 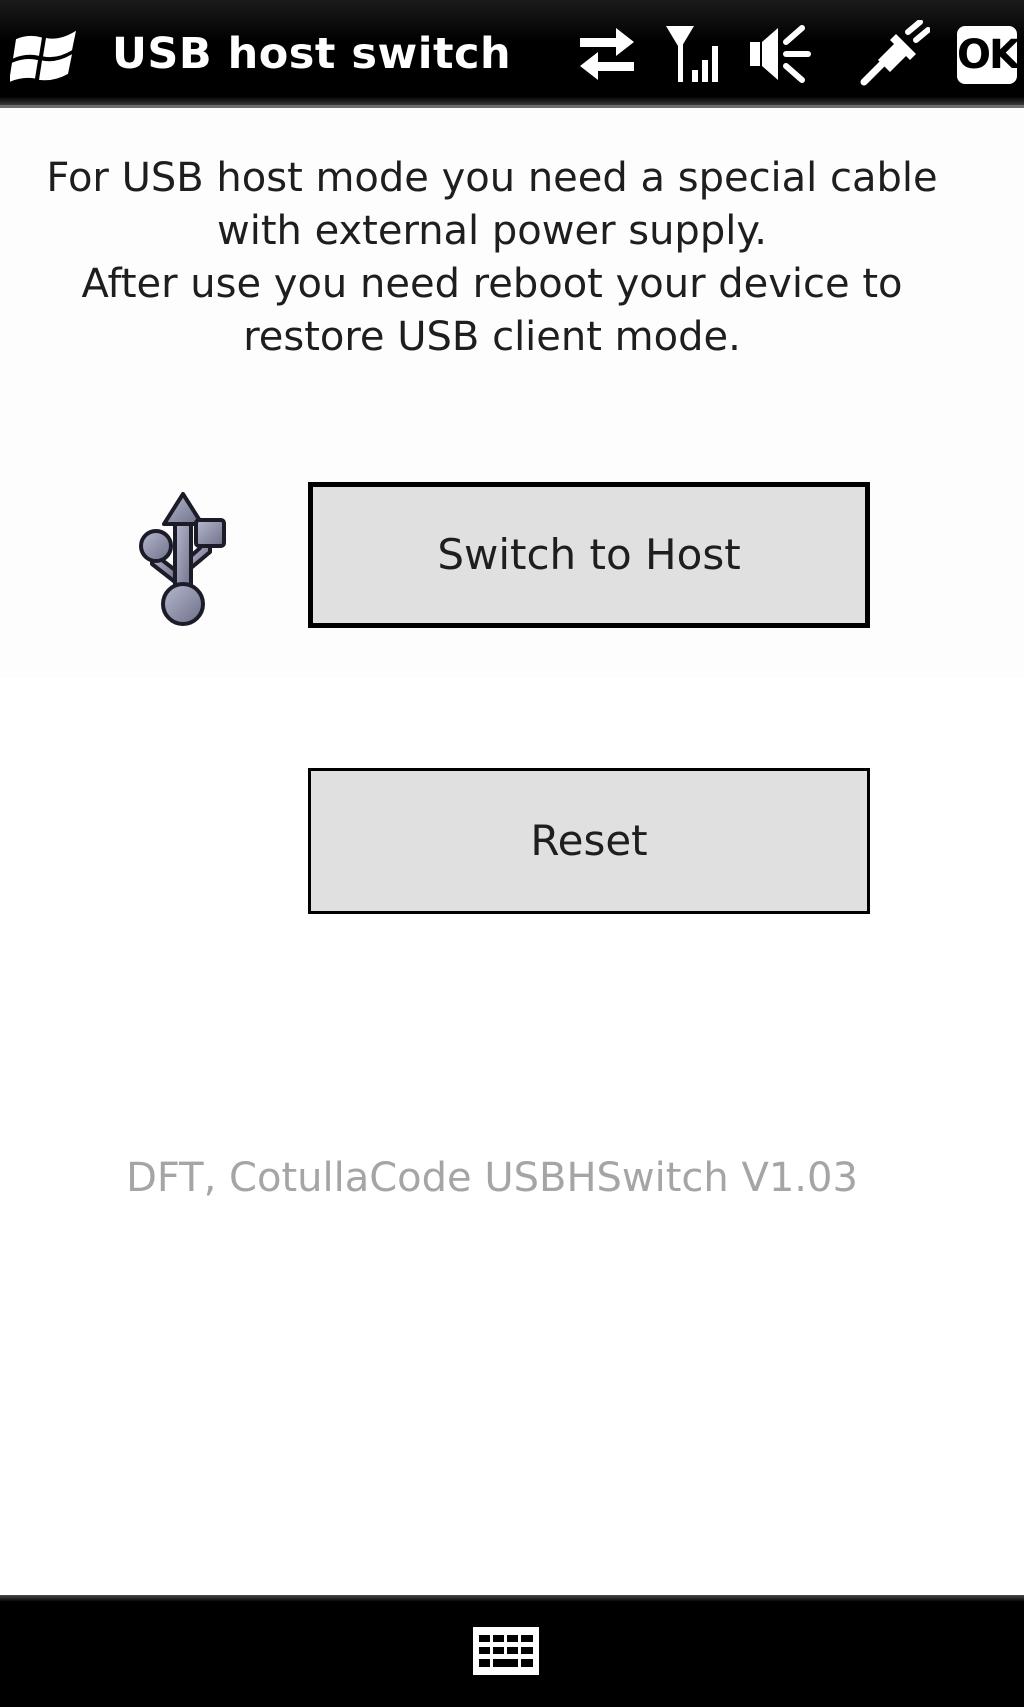 I want to click on app-title: USB host switch, so click(x=312, y=54).